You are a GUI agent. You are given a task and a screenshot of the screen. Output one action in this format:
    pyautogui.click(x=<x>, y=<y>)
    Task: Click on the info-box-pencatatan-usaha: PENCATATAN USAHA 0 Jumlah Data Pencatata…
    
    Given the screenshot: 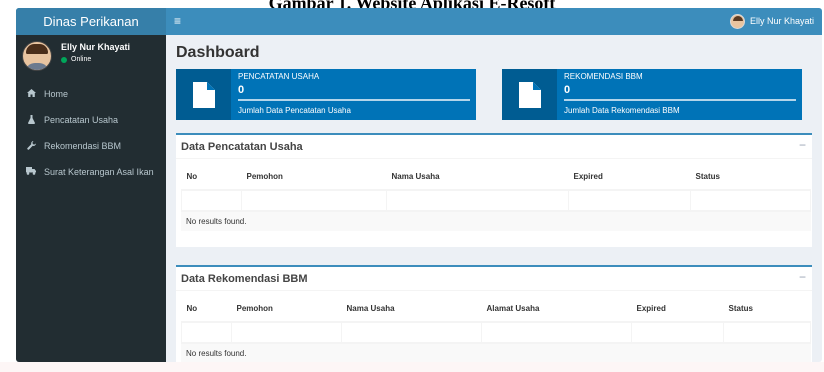 What is the action you would take?
    pyautogui.click(x=326, y=94)
    